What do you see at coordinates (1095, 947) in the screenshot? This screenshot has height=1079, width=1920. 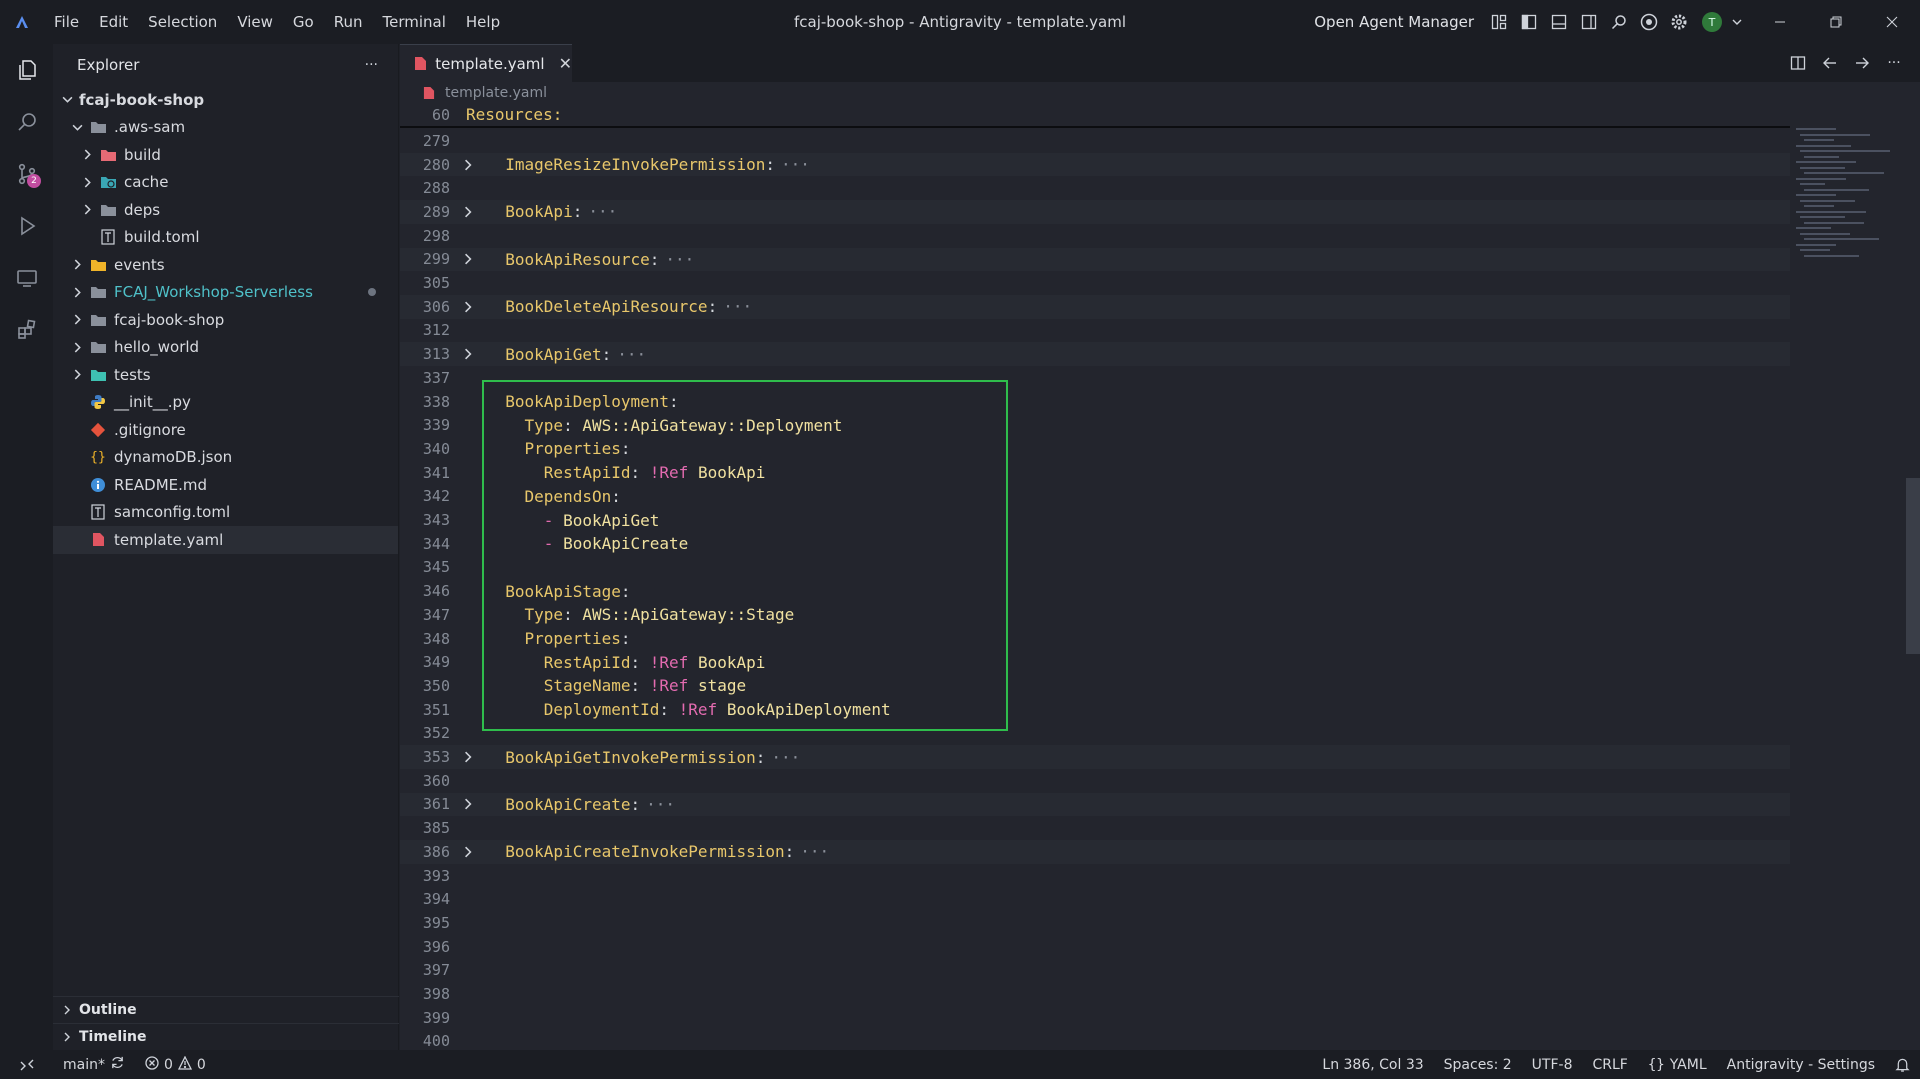 I see `code-line: 396` at bounding box center [1095, 947].